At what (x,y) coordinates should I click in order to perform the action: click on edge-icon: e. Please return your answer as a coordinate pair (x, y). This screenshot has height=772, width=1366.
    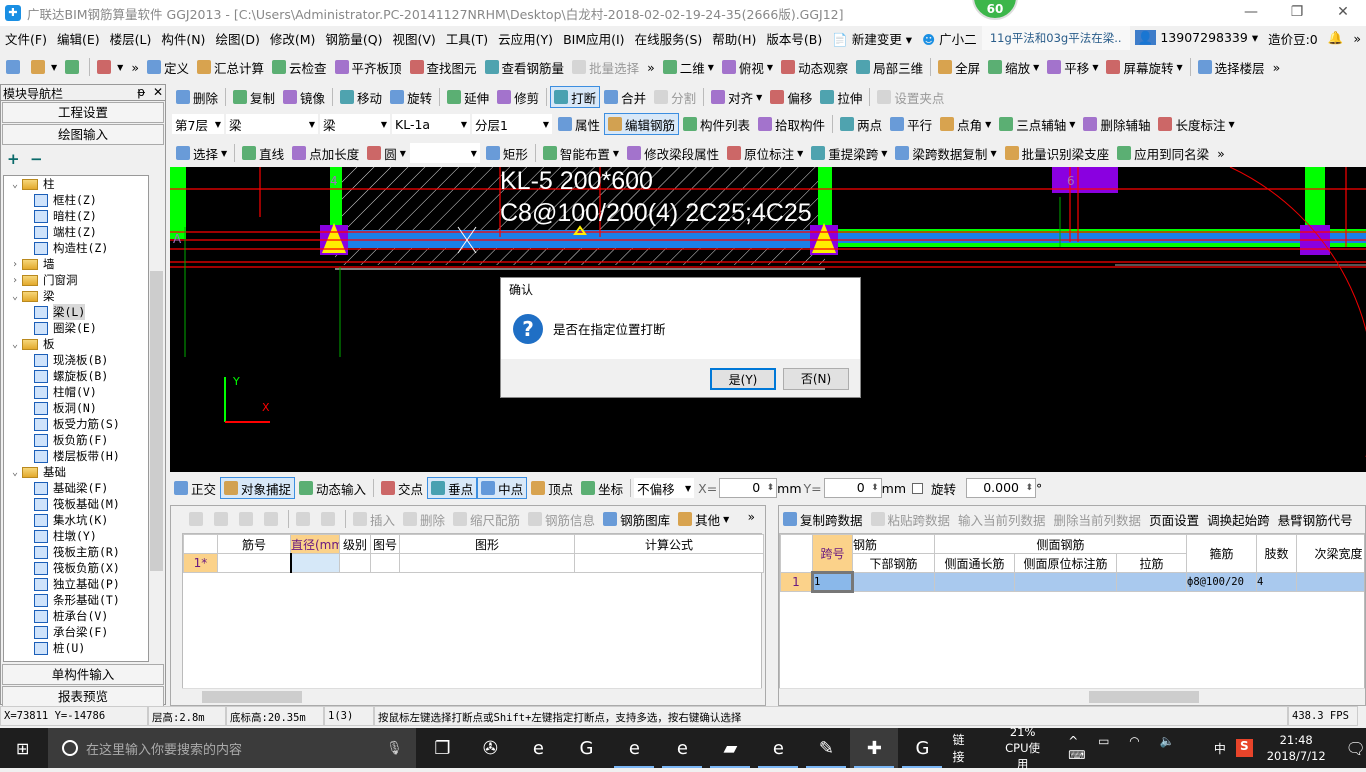
    Looking at the image, I should click on (634, 748).